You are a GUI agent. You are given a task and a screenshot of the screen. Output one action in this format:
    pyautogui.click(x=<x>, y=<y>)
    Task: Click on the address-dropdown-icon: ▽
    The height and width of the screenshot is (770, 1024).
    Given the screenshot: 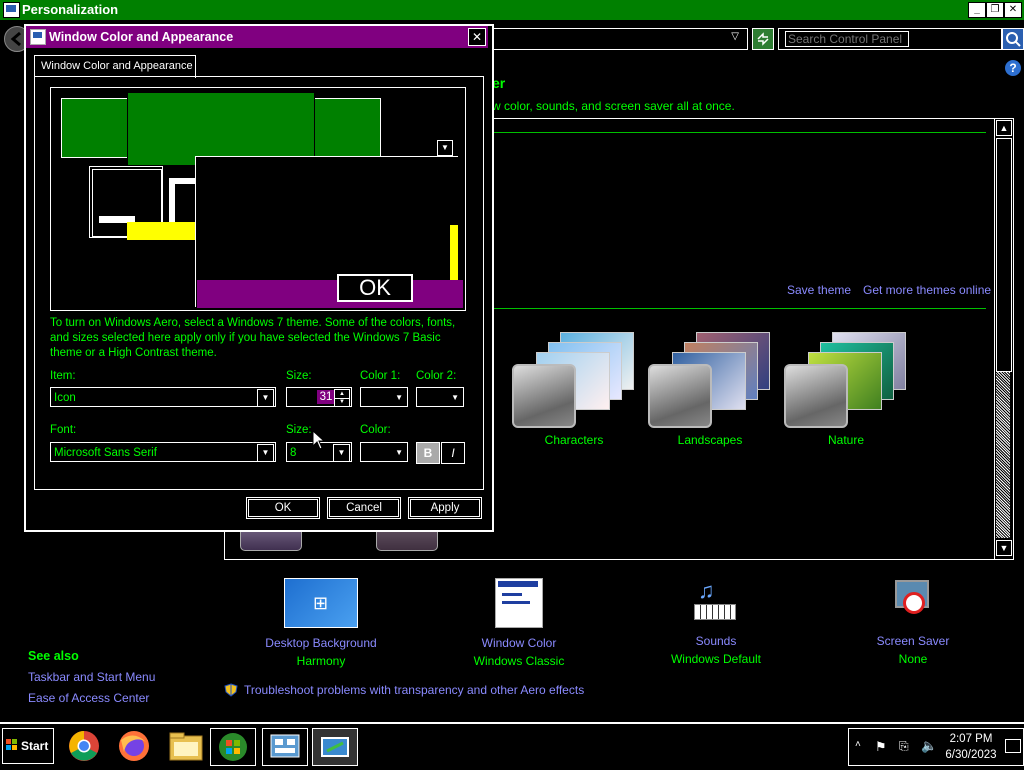 What is the action you would take?
    pyautogui.click(x=735, y=36)
    